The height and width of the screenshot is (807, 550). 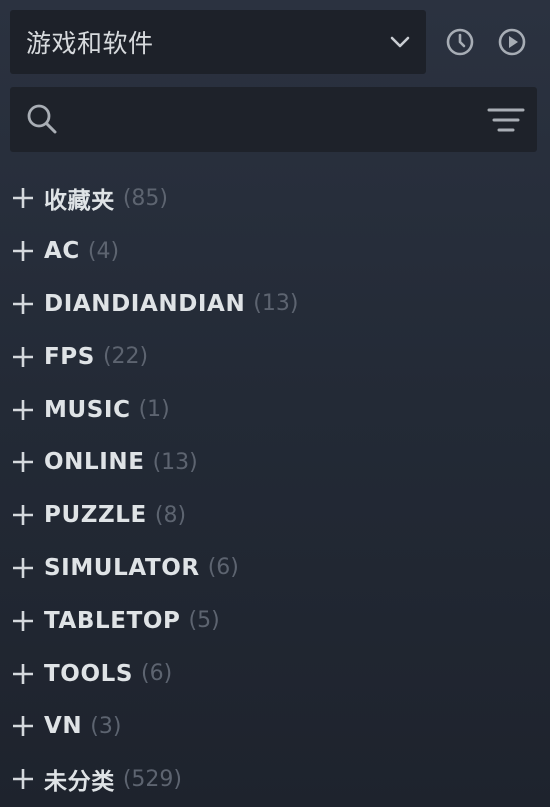 I want to click on play-game-button, so click(x=512, y=42).